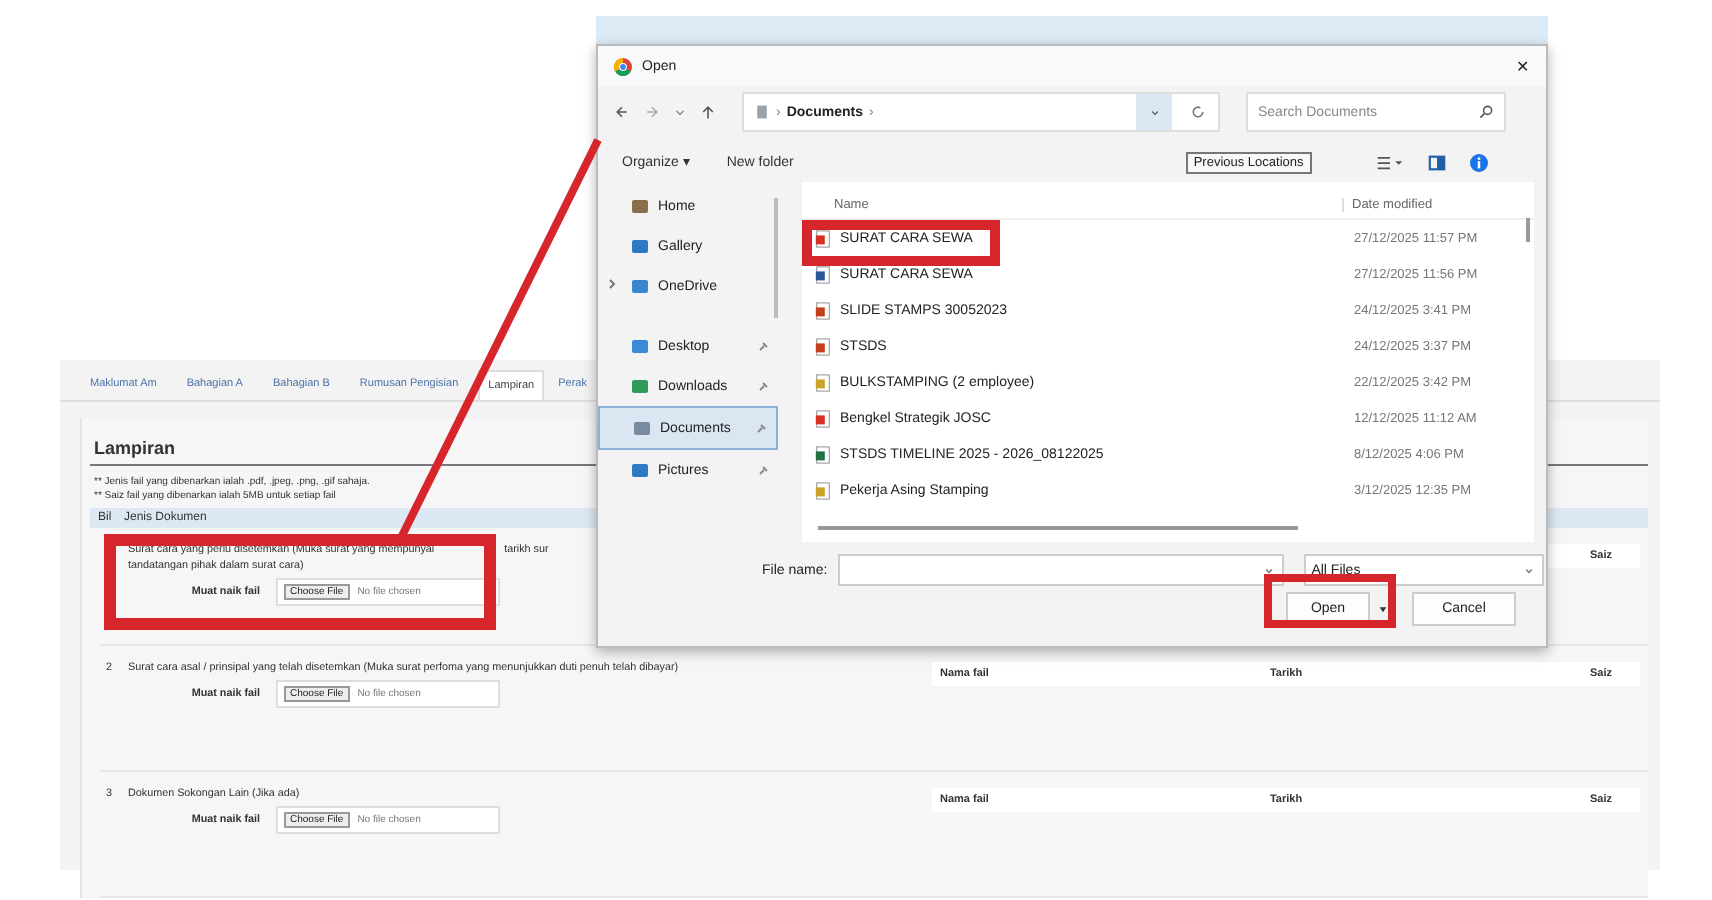 The image size is (1712, 900). I want to click on expand-icon, so click(612, 284).